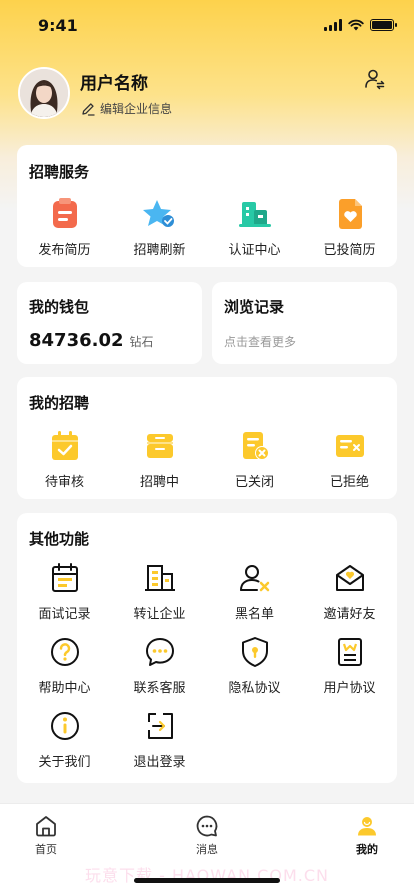  Describe the element at coordinates (255, 578) in the screenshot. I see `blacklist-user-icon` at that location.